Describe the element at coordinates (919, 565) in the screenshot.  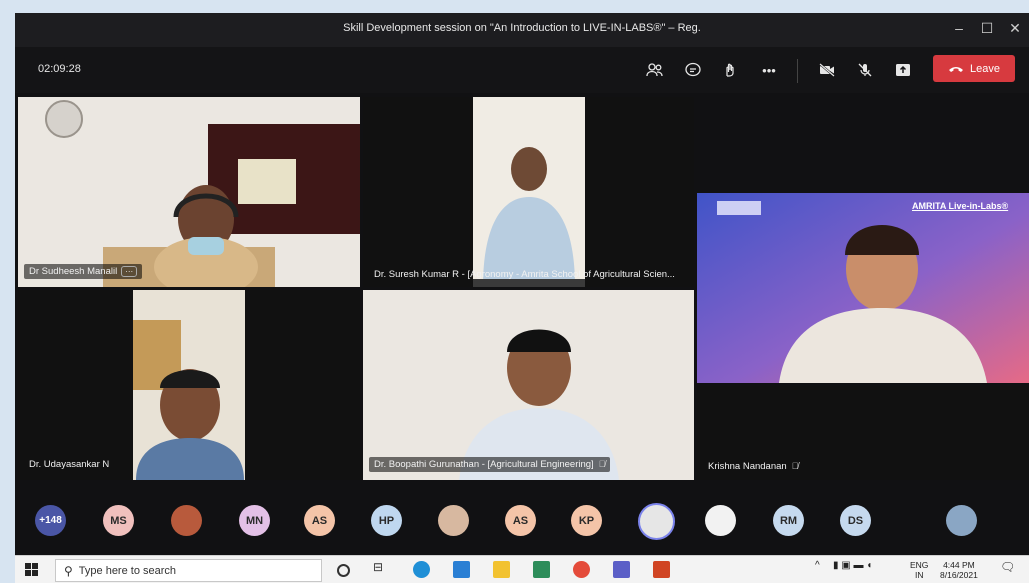
I see `language-label: ENG` at that location.